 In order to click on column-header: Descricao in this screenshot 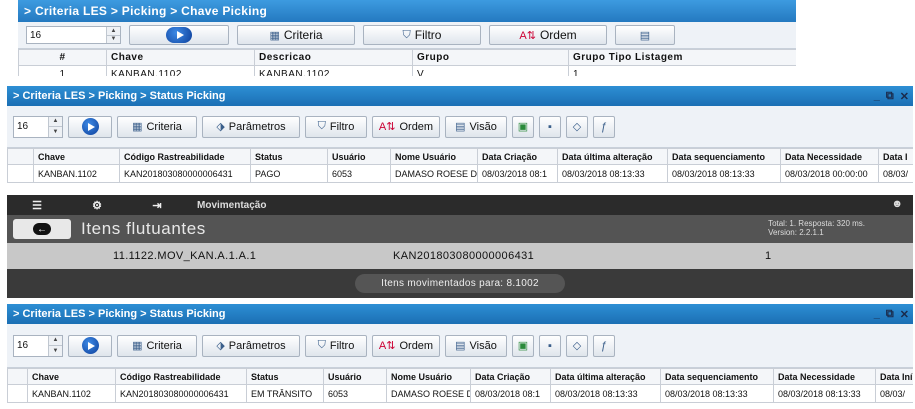, I will do `click(333, 57)`.